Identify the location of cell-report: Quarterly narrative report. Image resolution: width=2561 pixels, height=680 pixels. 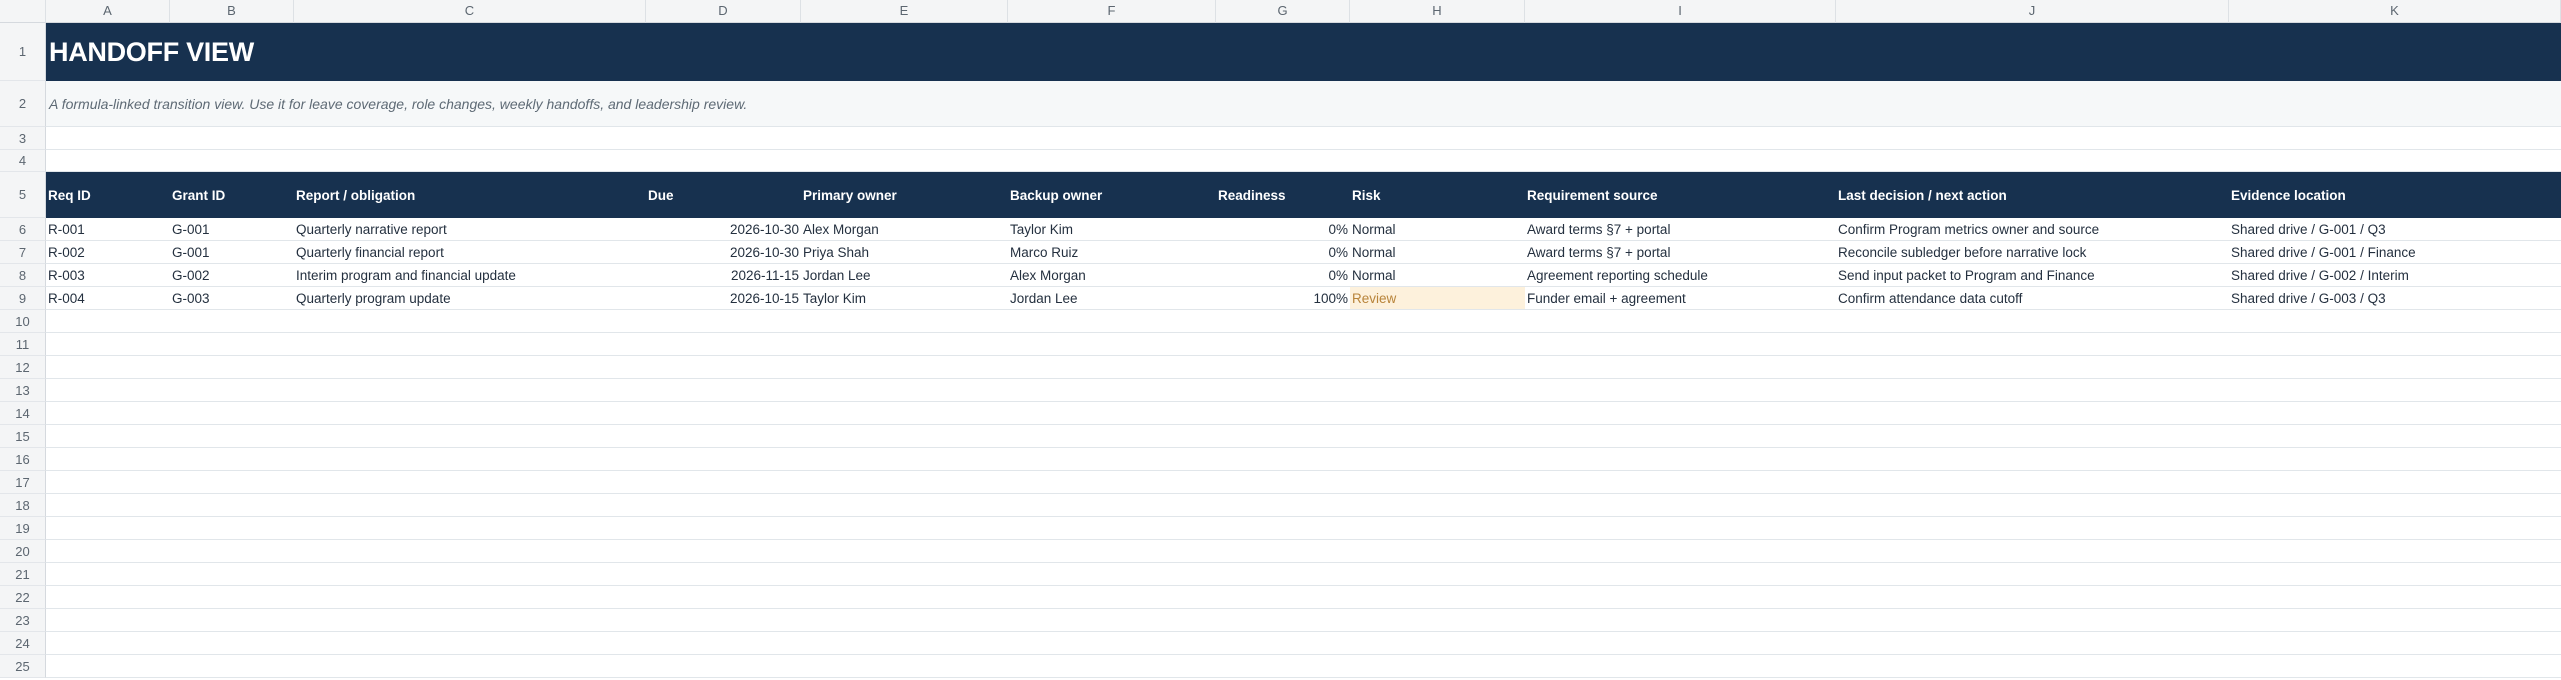
(470, 229).